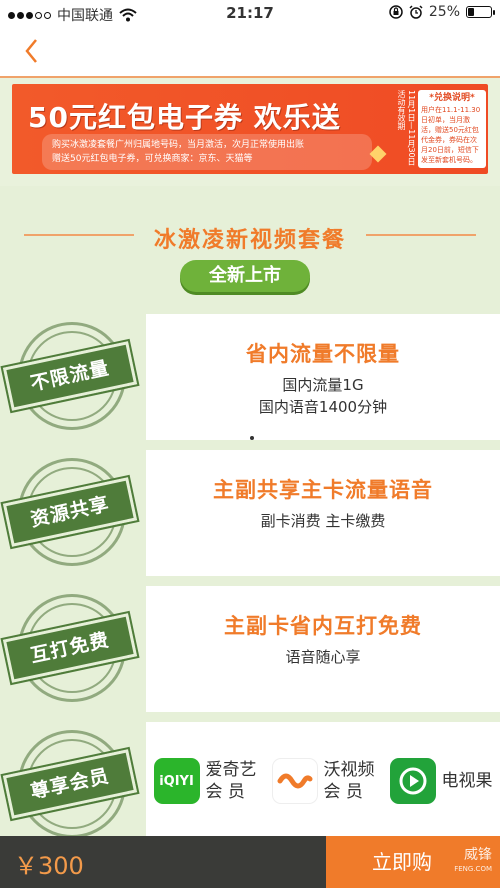 Image resolution: width=500 pixels, height=888 pixels. I want to click on member-name: 电视果, so click(467, 781).